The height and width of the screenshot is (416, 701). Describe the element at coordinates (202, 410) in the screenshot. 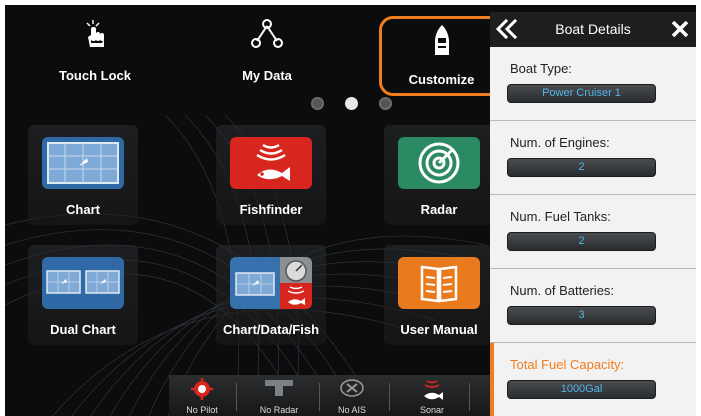

I see `status-label-pilot: No Pilot` at that location.